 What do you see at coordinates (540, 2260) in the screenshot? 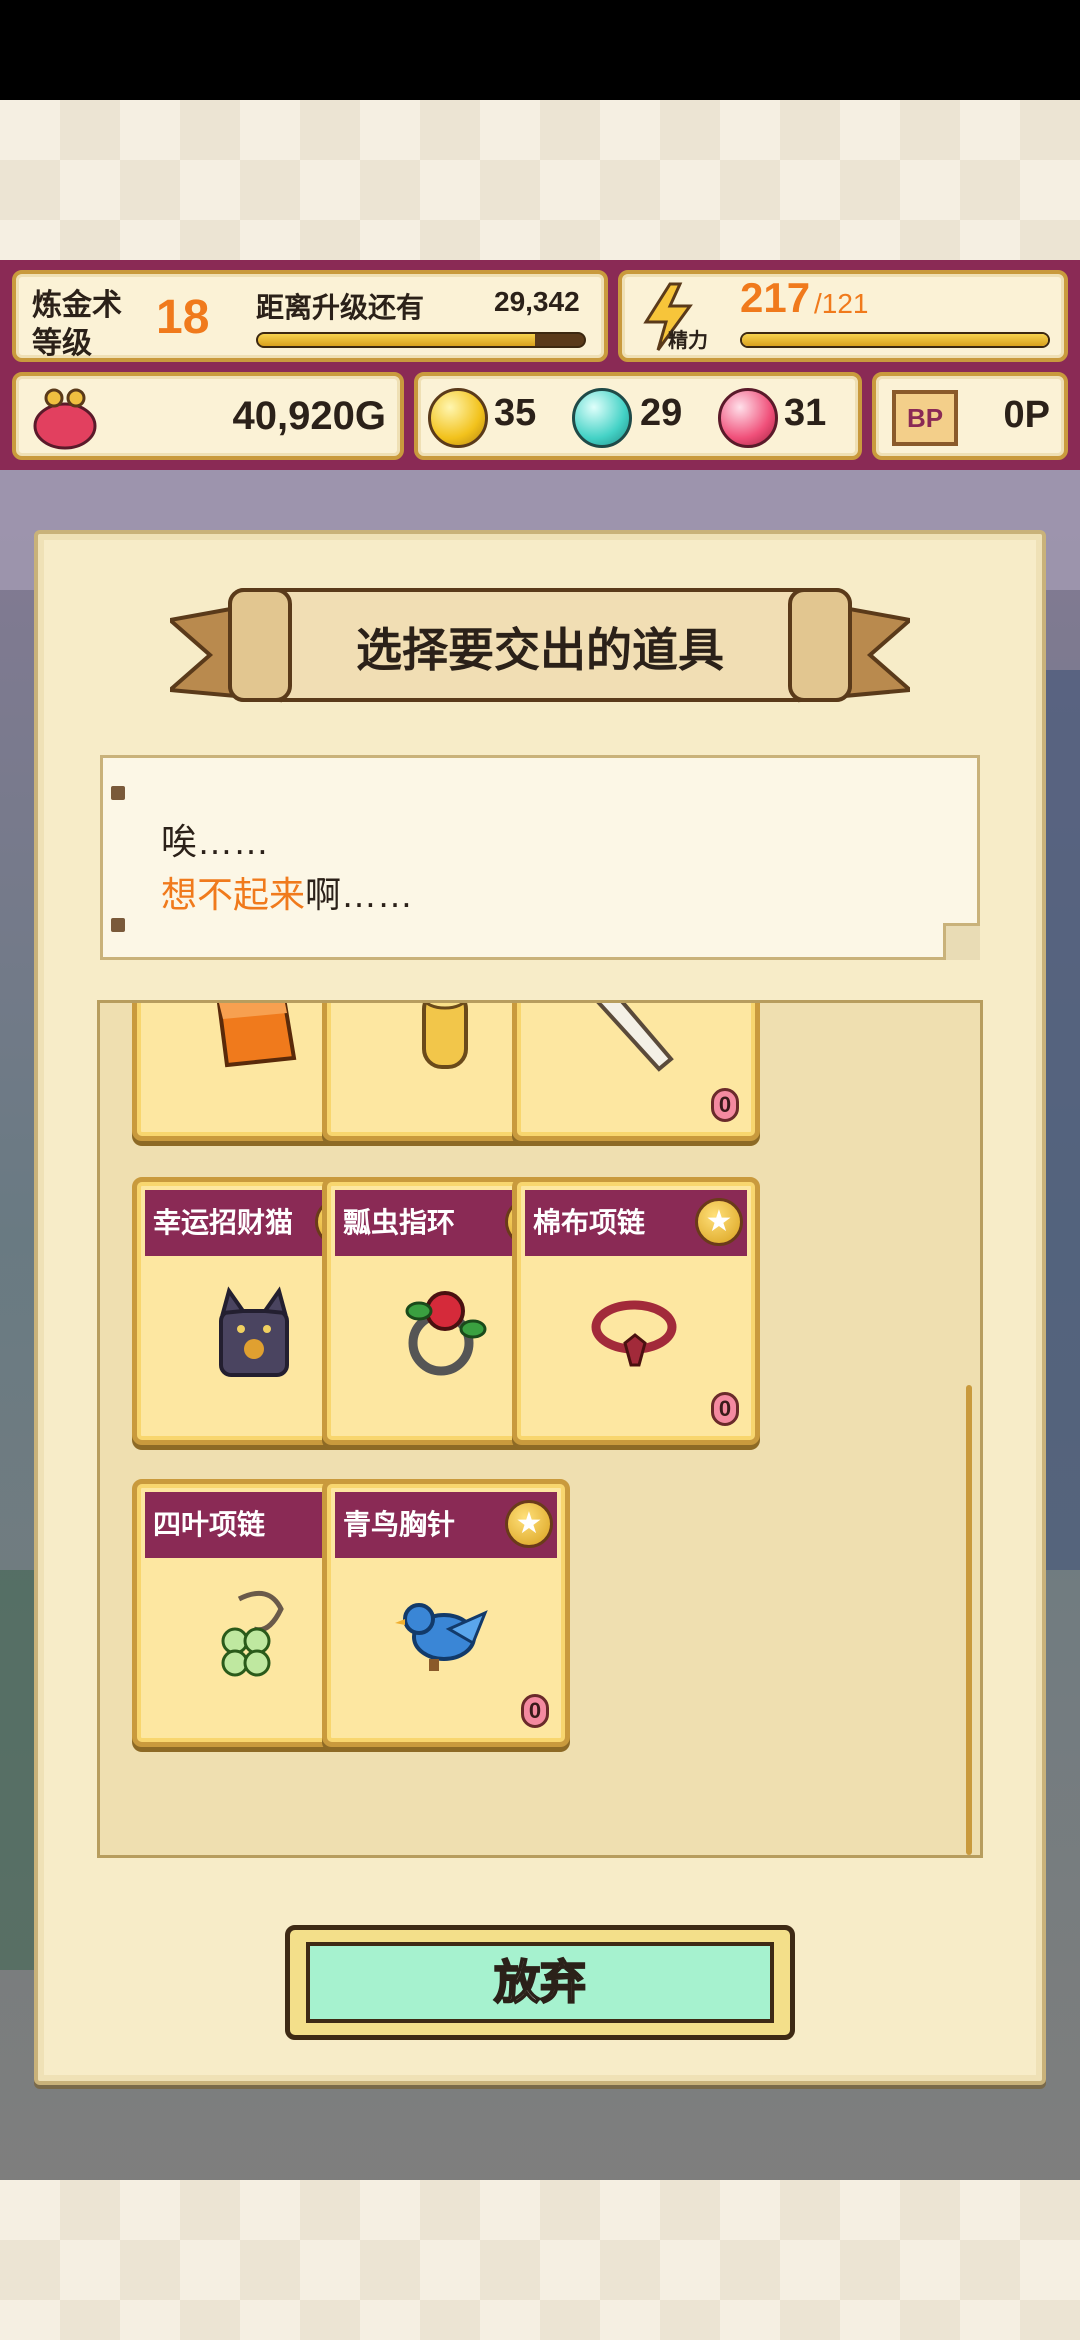
I see `bottom-background-pattern` at bounding box center [540, 2260].